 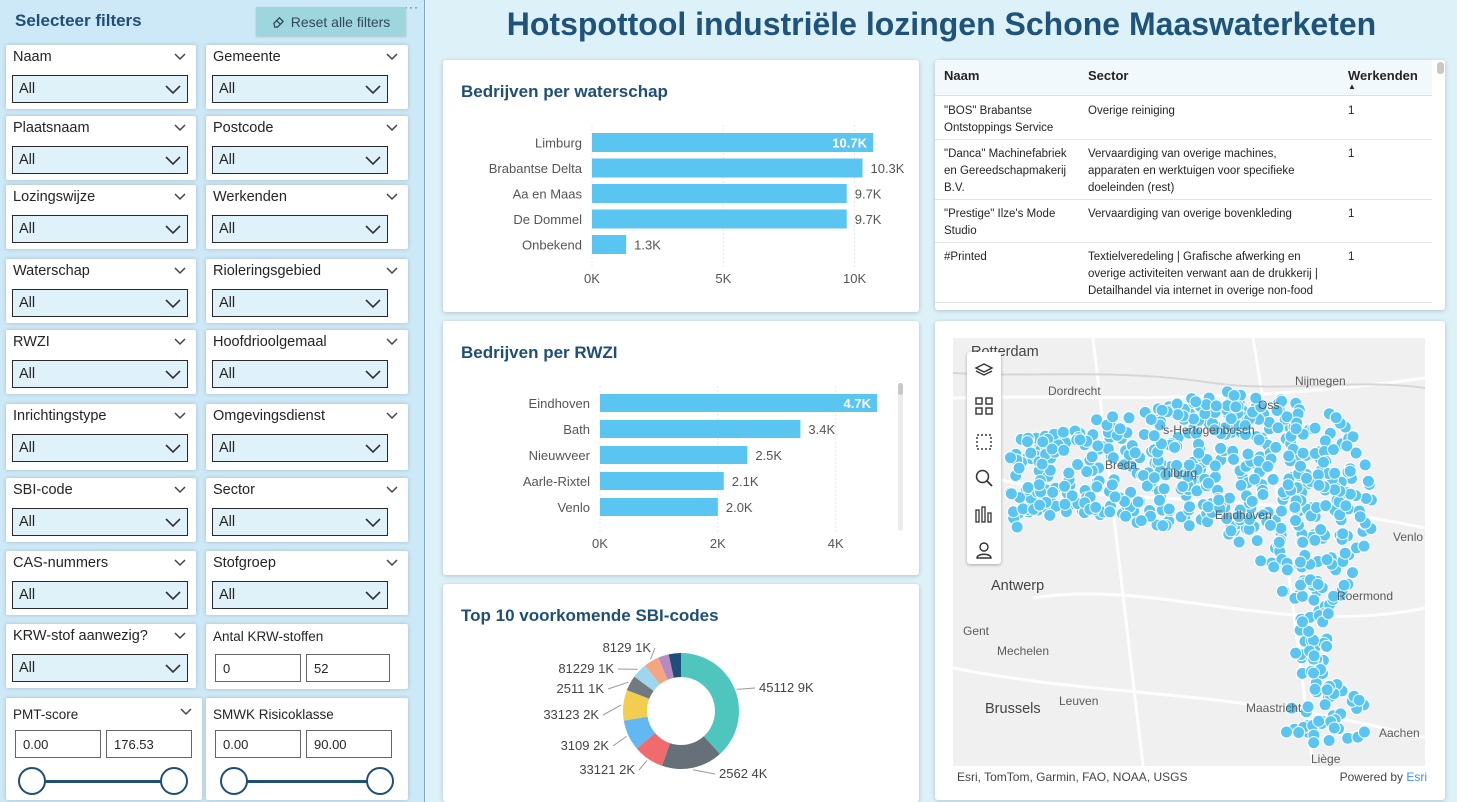 I want to click on pmt-max-input: 176.53, so click(x=149, y=744).